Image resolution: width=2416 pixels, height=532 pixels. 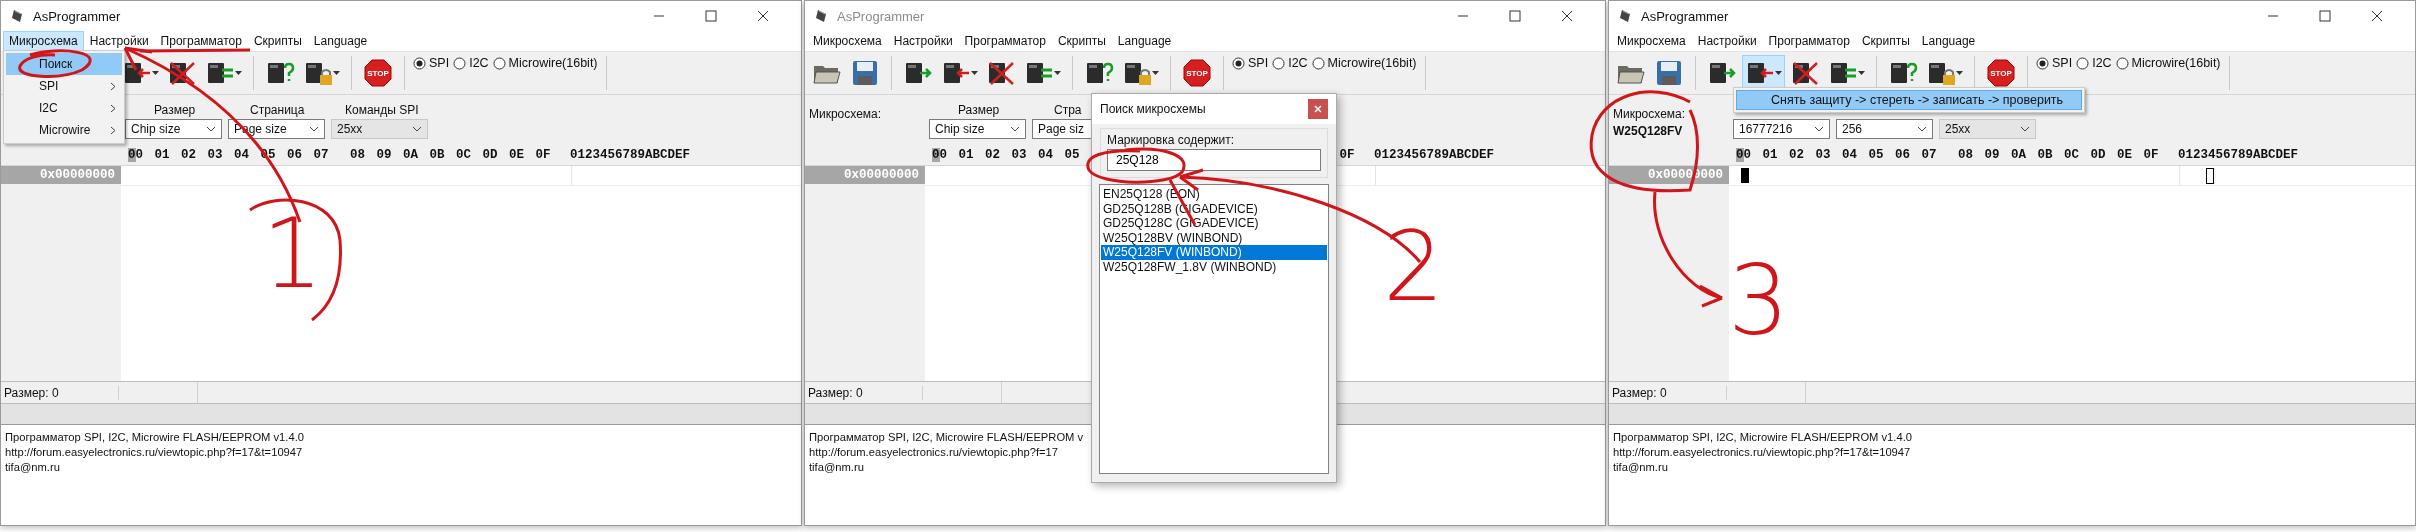 What do you see at coordinates (1648, 131) in the screenshot?
I see `chip-name: W25Q128FV` at bounding box center [1648, 131].